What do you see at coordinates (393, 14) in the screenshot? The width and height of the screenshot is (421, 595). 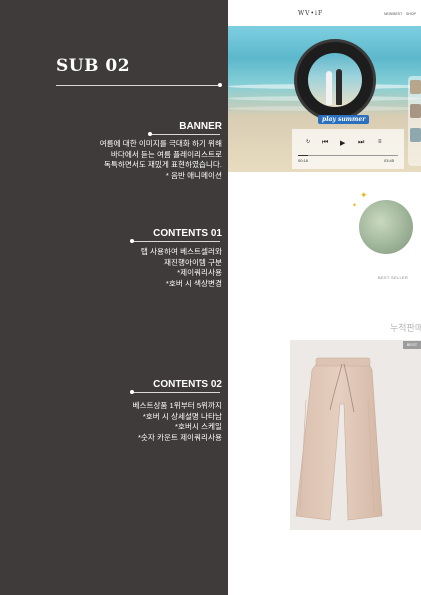 I see `nav-item-new-best: NEW/BEST` at bounding box center [393, 14].